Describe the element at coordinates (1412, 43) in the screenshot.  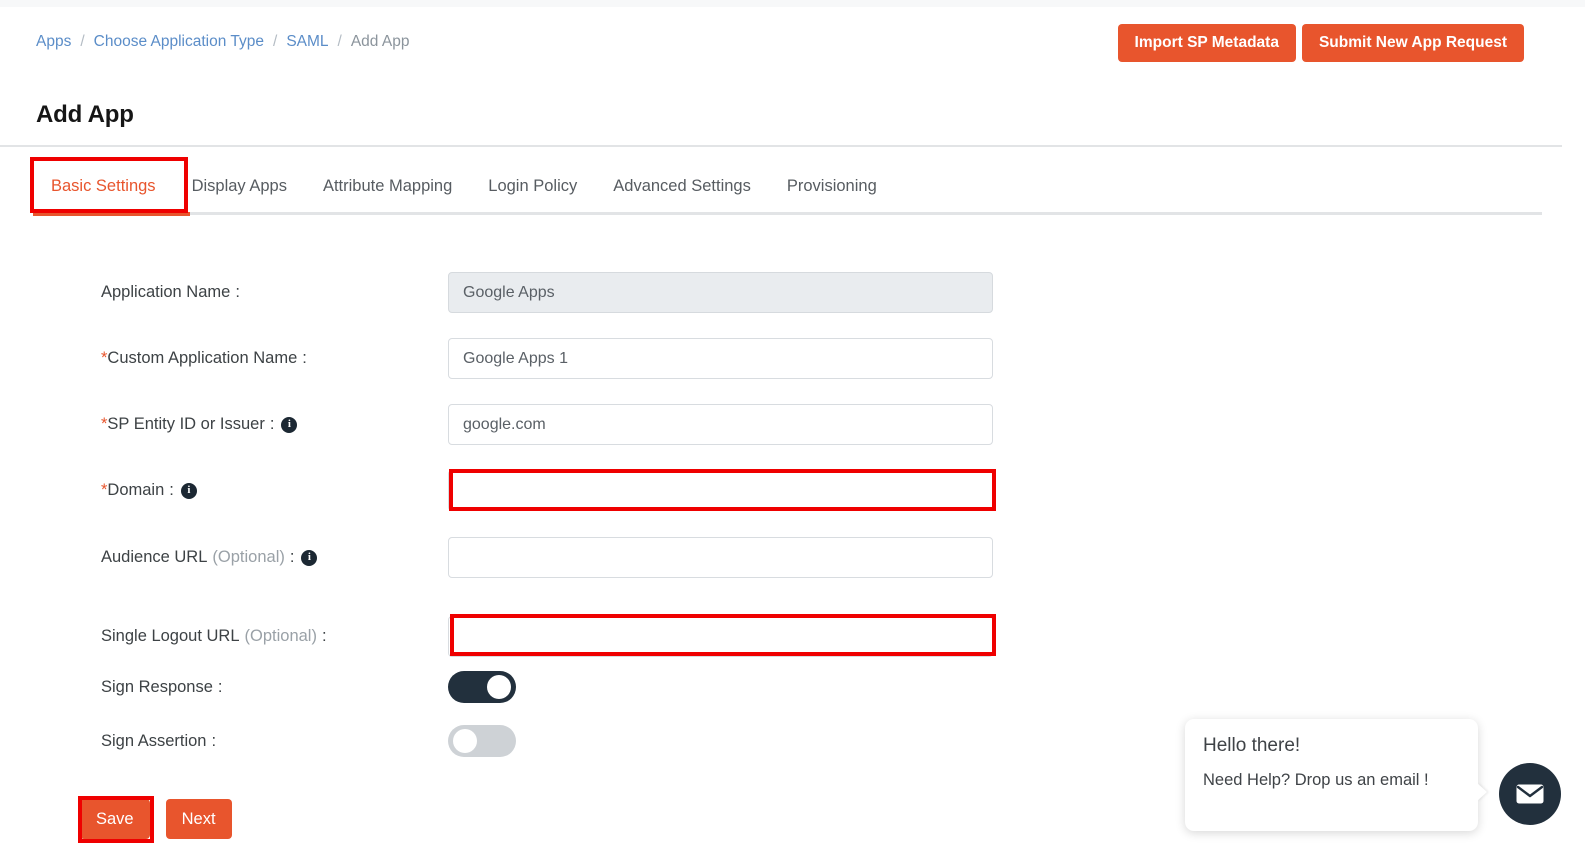
I see `submit-new-app-request-button: Submit New App Request` at that location.